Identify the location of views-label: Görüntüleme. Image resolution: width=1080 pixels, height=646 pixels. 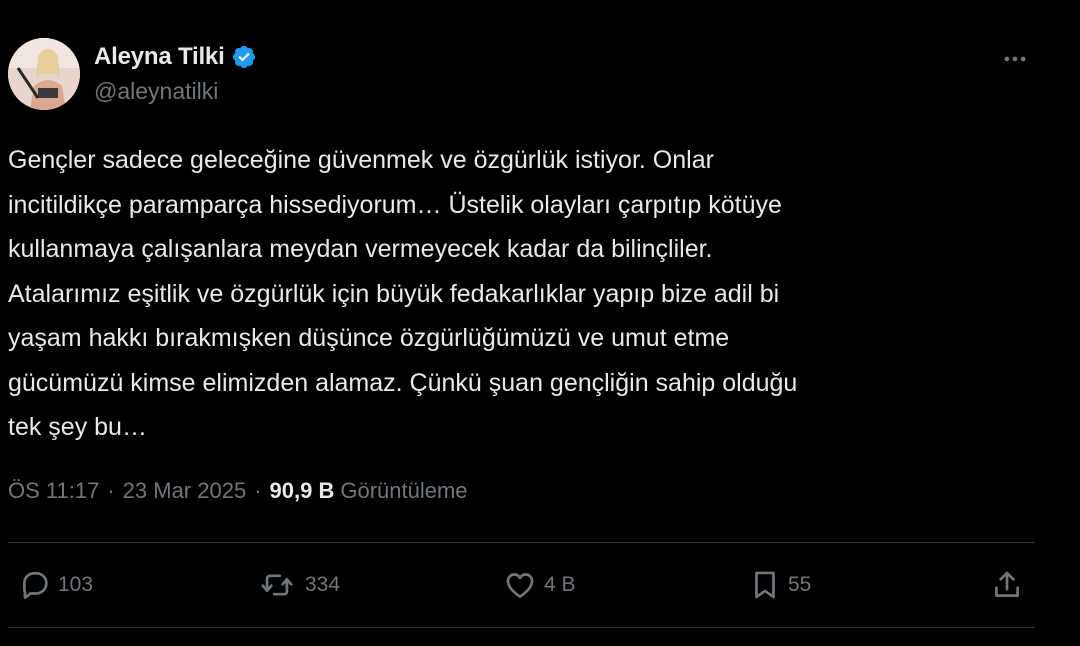
(404, 490).